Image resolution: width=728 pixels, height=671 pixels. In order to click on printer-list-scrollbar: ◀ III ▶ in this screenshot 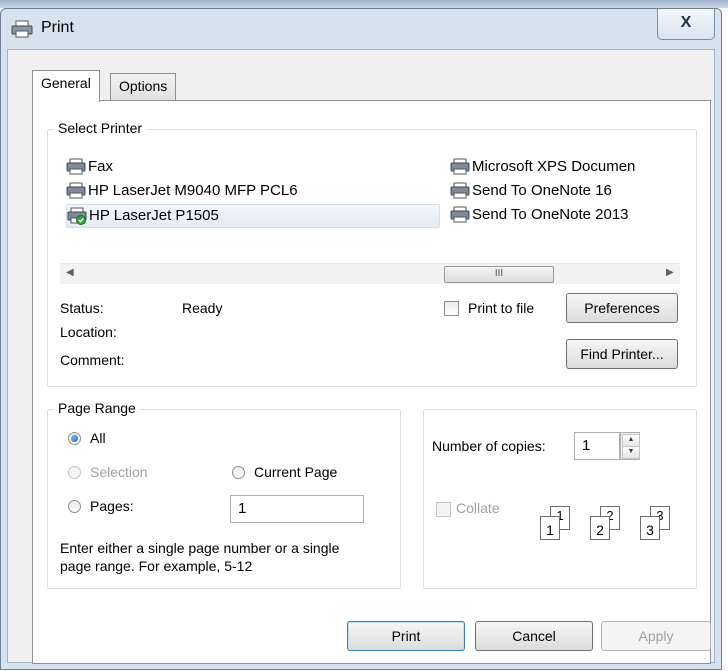, I will do `click(370, 273)`.